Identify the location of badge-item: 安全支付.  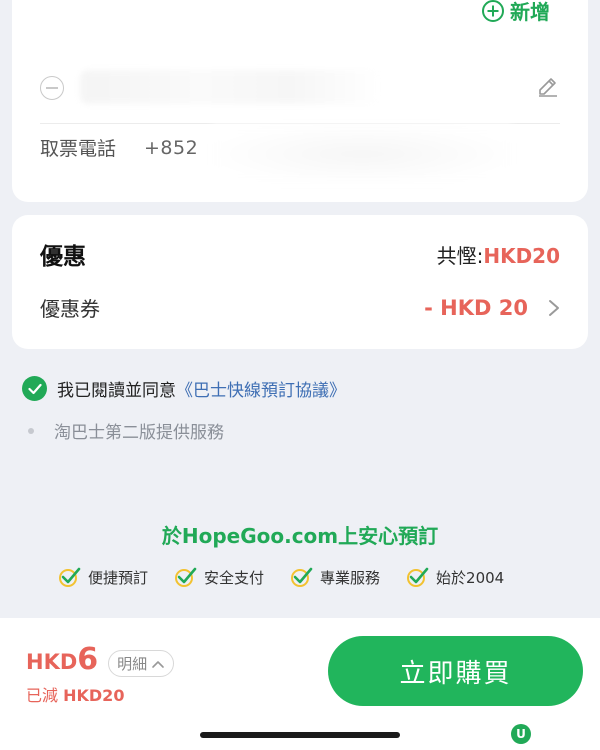
(219, 577).